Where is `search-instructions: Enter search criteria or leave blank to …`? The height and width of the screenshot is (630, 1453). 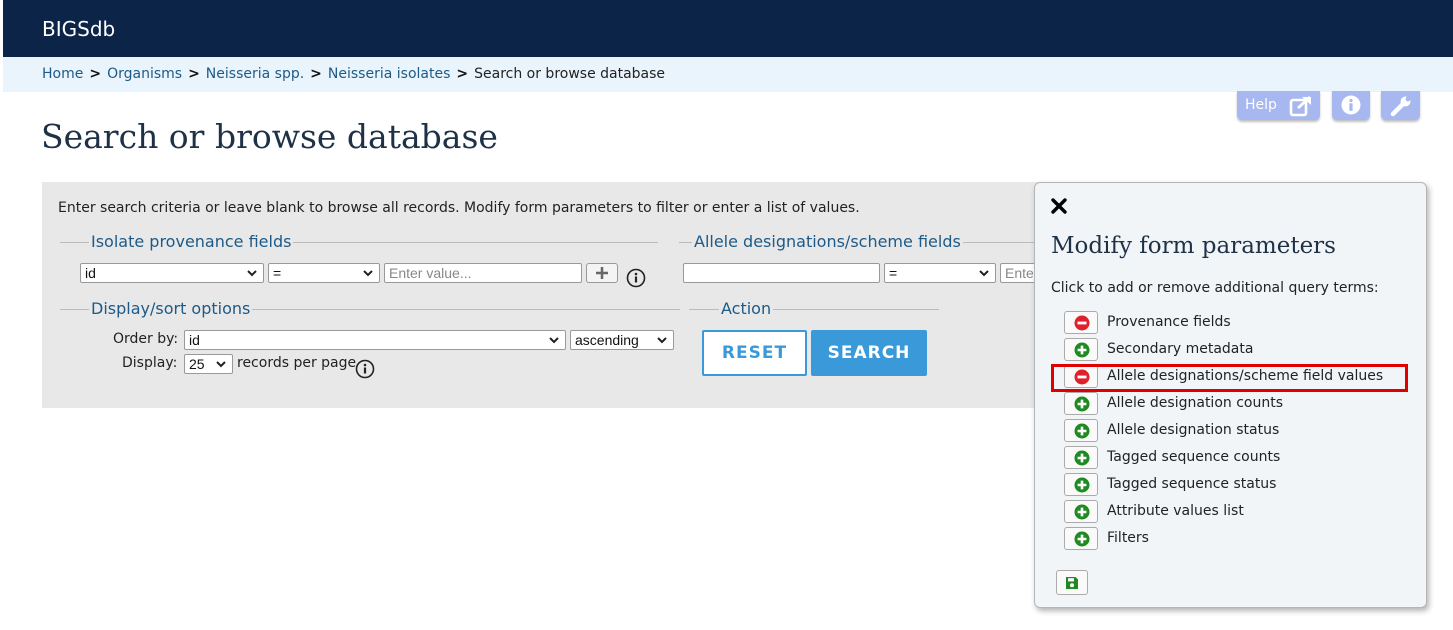
search-instructions: Enter search criteria or leave blank to … is located at coordinates (459, 208).